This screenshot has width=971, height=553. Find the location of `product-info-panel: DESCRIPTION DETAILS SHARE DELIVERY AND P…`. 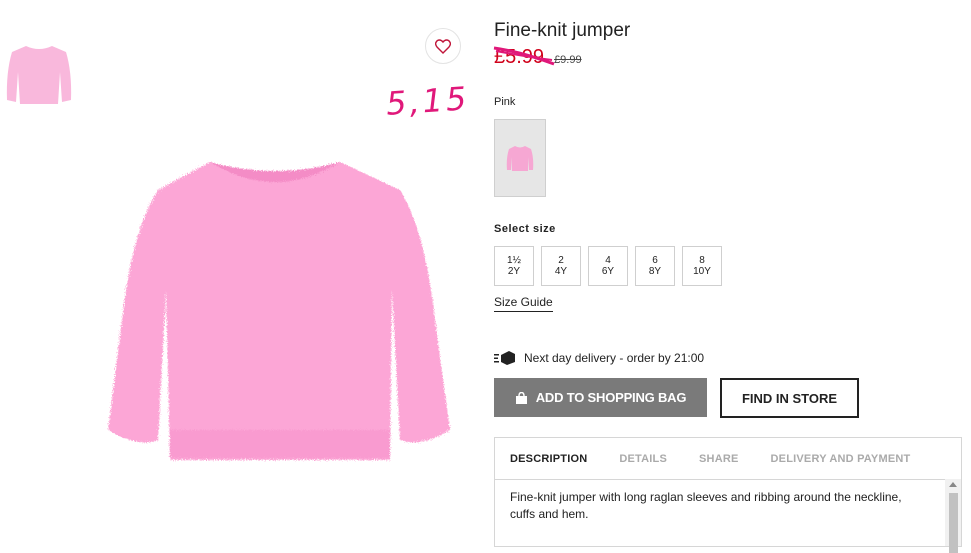

product-info-panel: DESCRIPTION DETAILS SHARE DELIVERY AND P… is located at coordinates (728, 495).